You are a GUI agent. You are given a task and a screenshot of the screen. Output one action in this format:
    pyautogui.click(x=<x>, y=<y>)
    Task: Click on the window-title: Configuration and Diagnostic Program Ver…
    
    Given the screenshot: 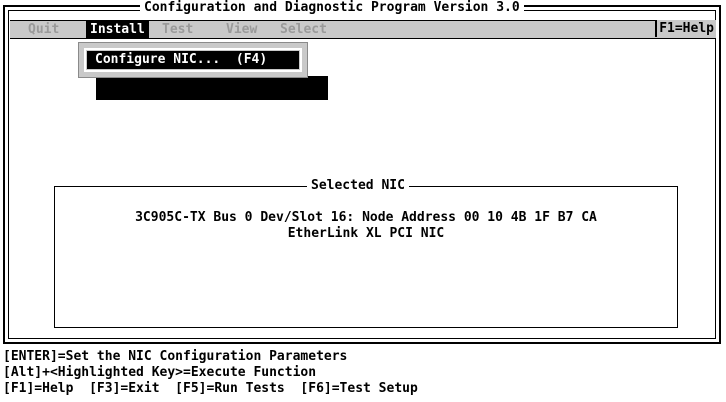 What is the action you would take?
    pyautogui.click(x=332, y=8)
    